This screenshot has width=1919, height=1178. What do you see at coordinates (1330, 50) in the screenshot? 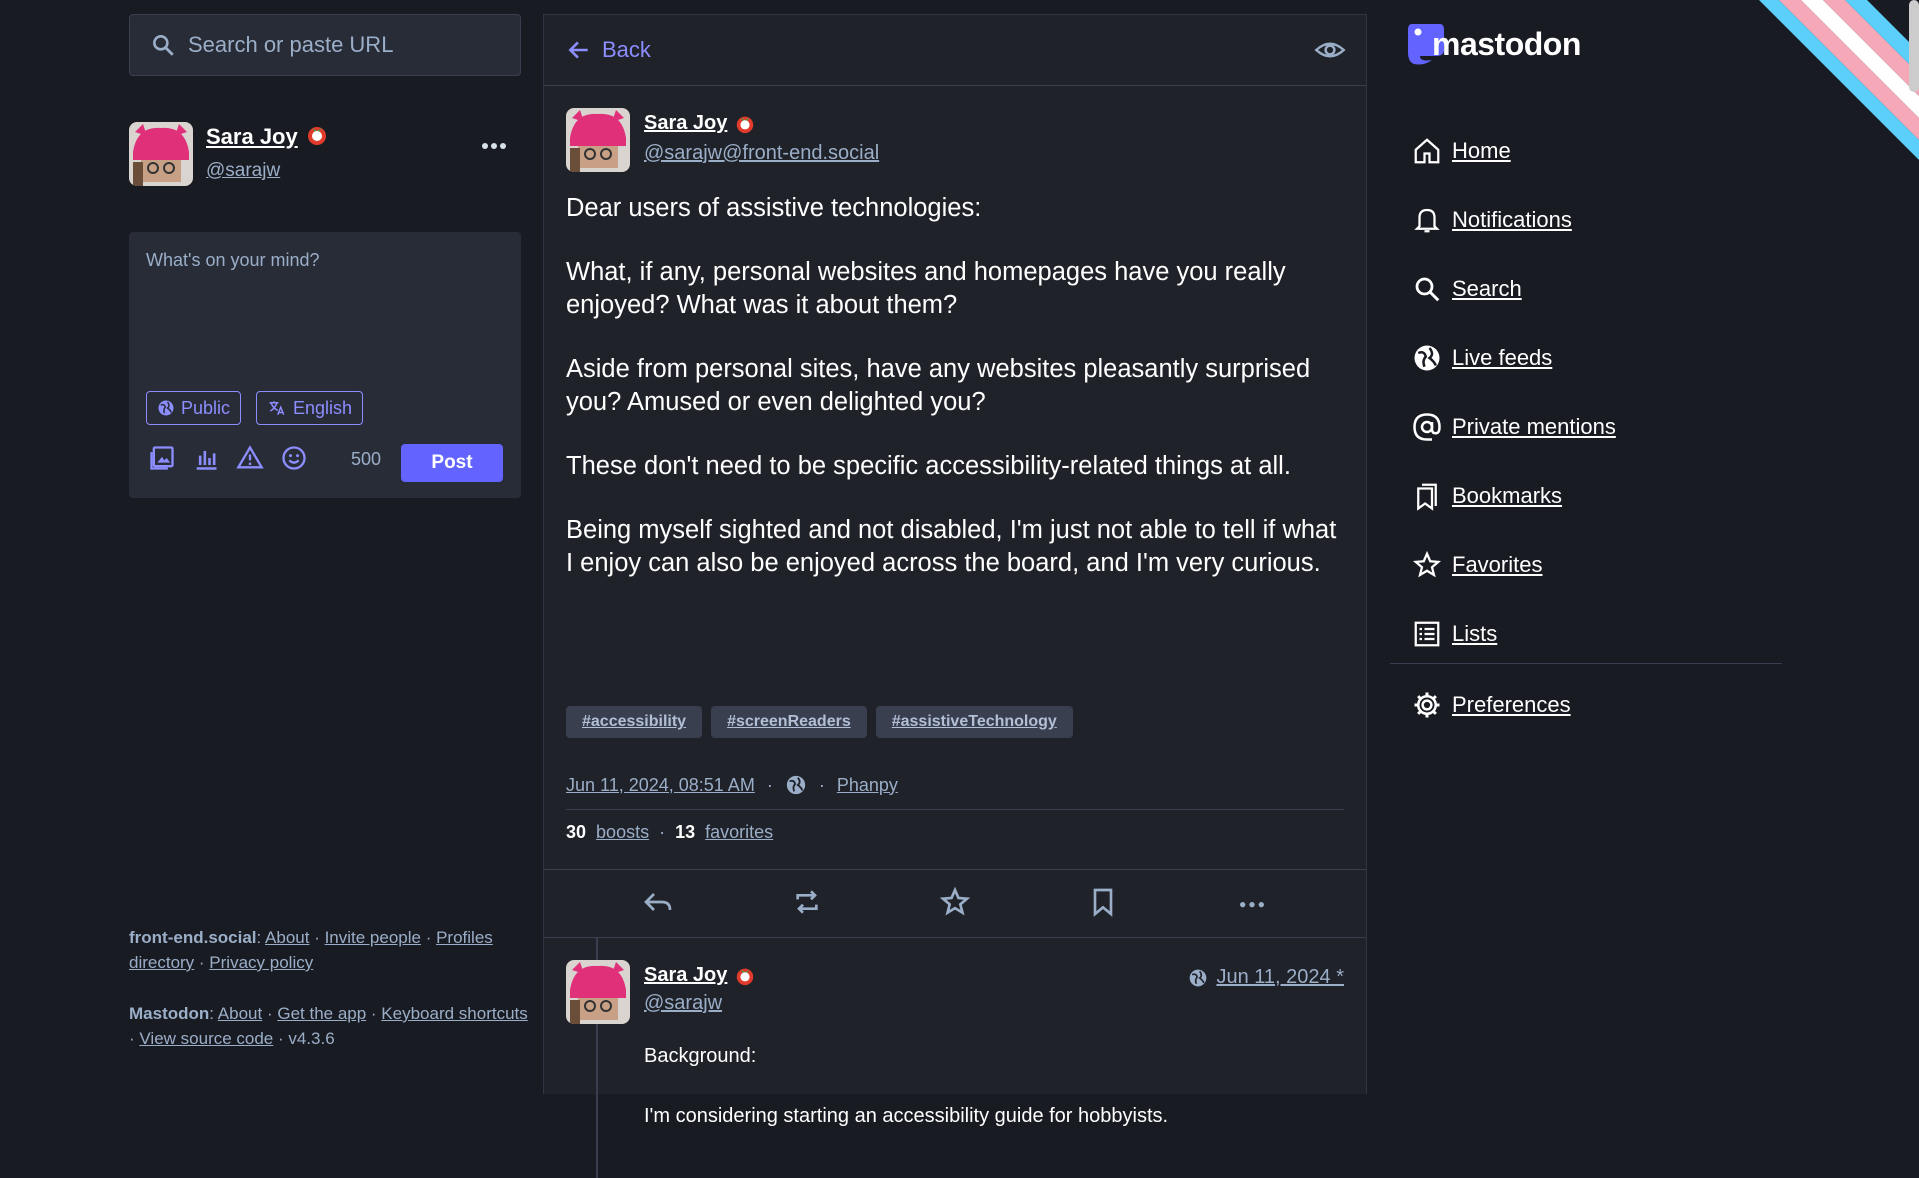
I see `eye-icon` at bounding box center [1330, 50].